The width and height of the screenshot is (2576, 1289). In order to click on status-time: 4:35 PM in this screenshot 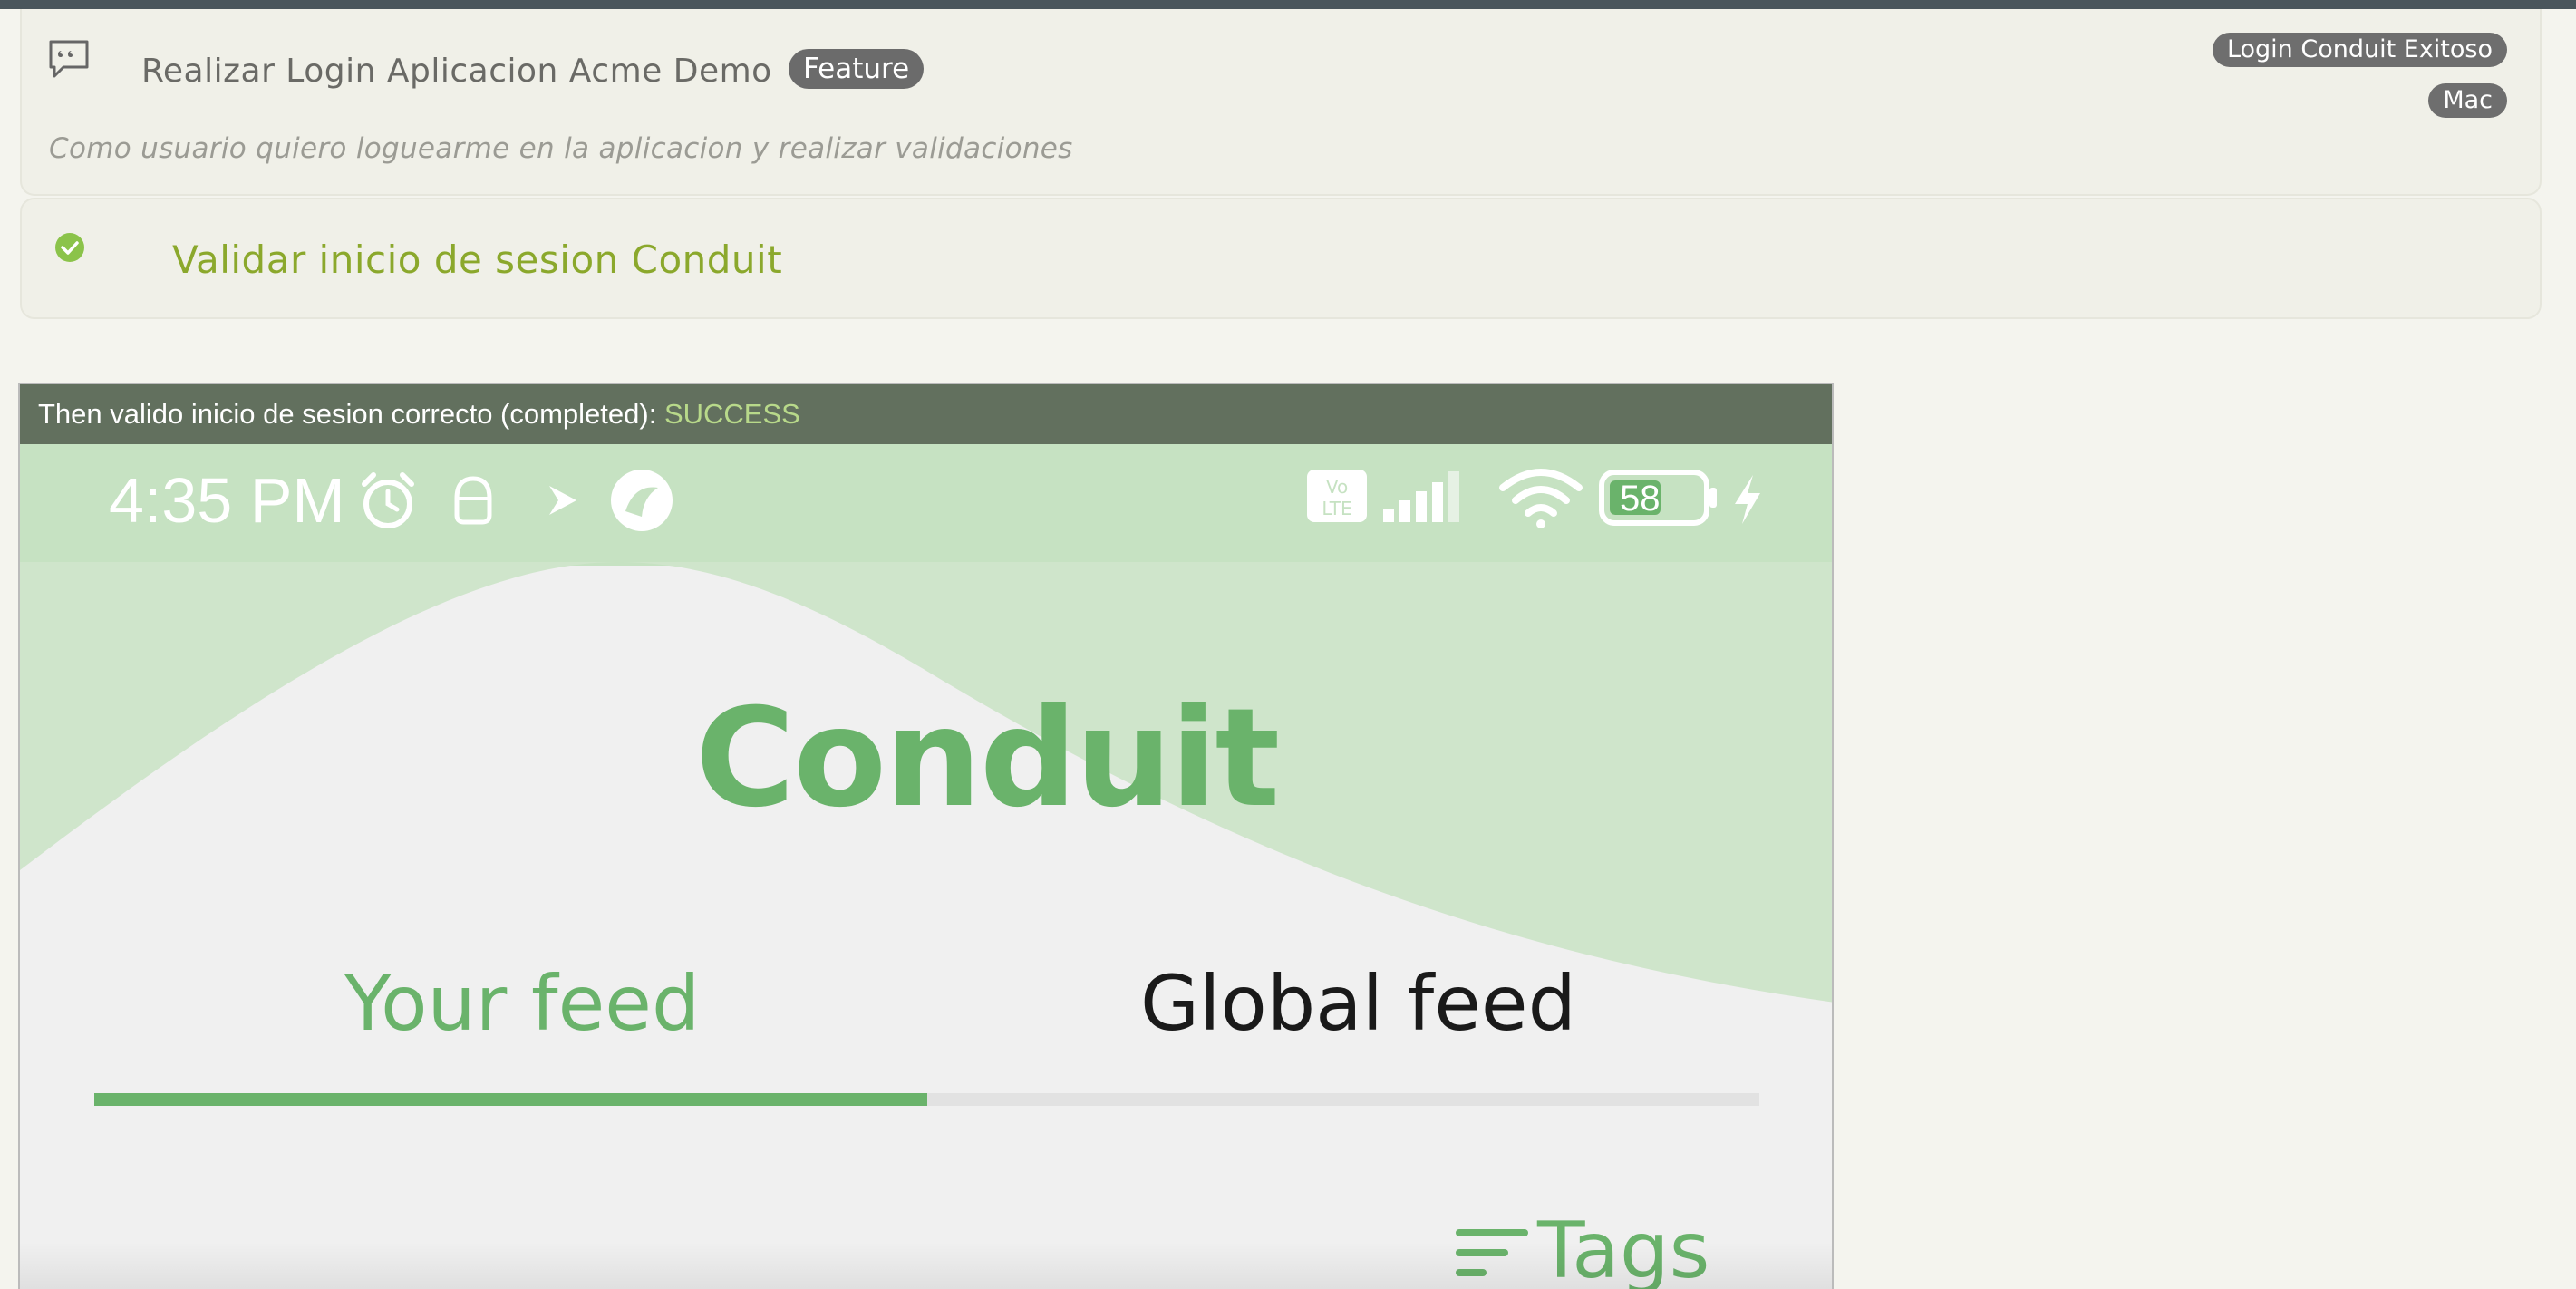, I will do `click(227, 500)`.